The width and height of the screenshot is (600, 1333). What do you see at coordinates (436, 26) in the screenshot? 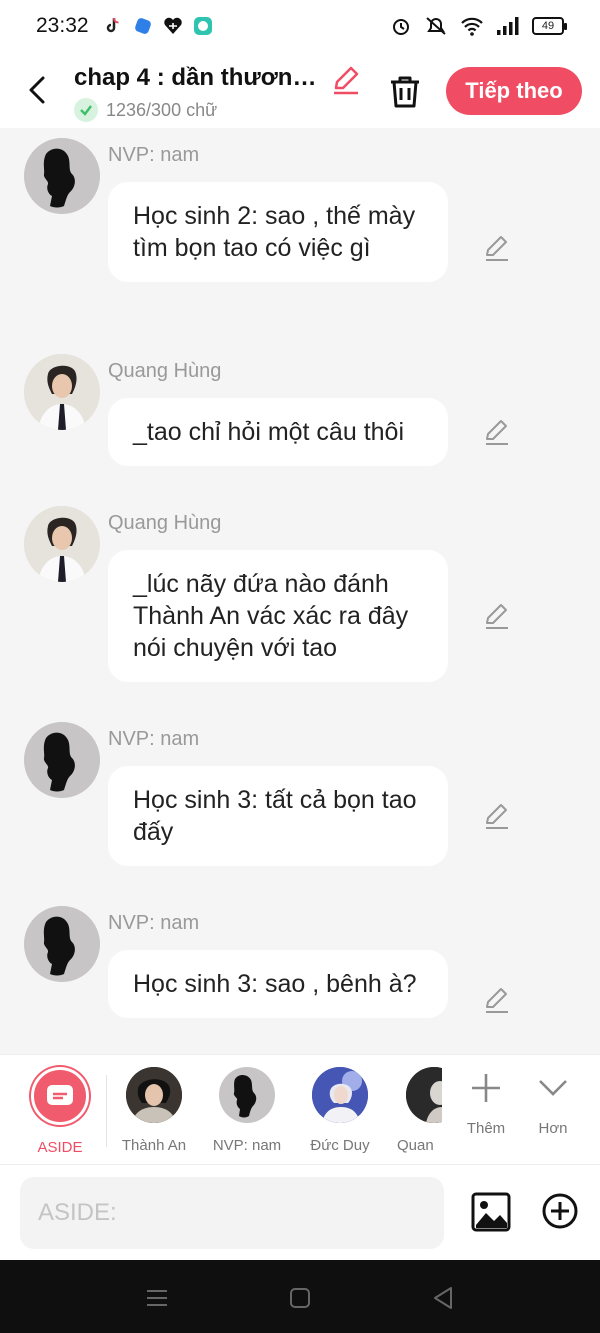
I see `mute-icon` at bounding box center [436, 26].